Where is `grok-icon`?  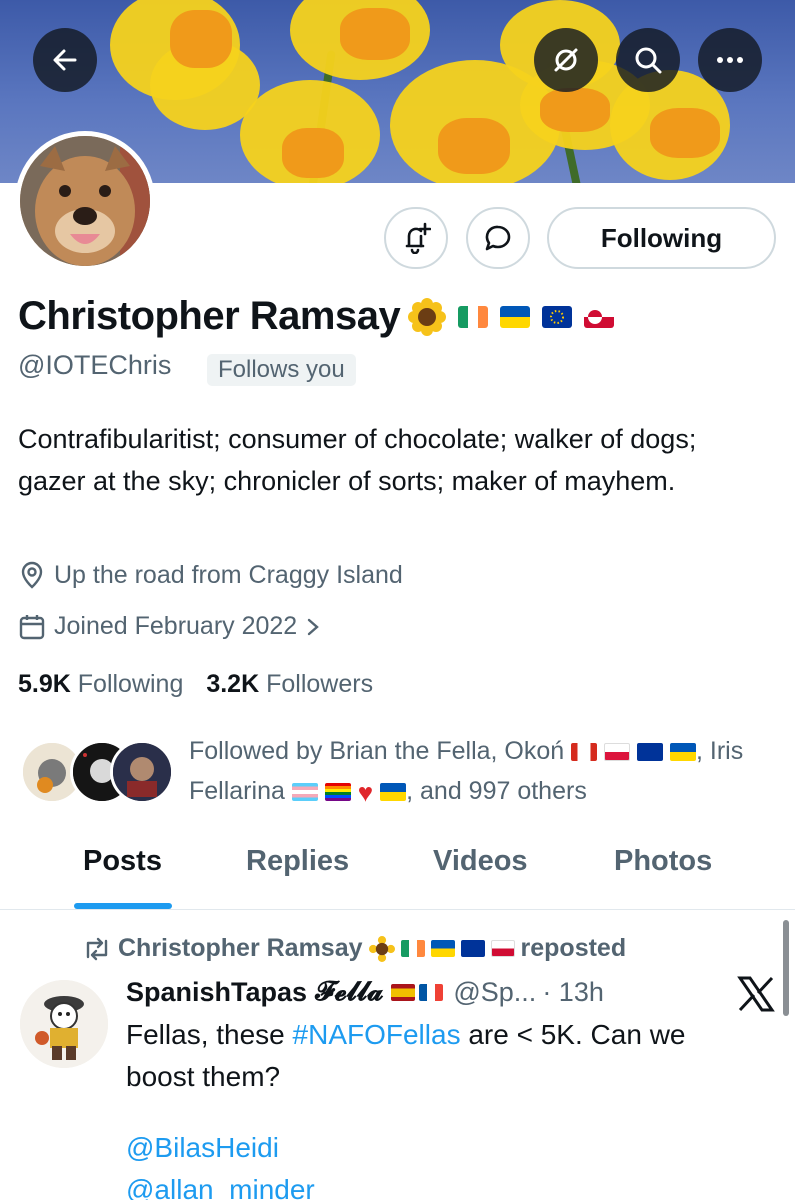
grok-icon is located at coordinates (566, 60).